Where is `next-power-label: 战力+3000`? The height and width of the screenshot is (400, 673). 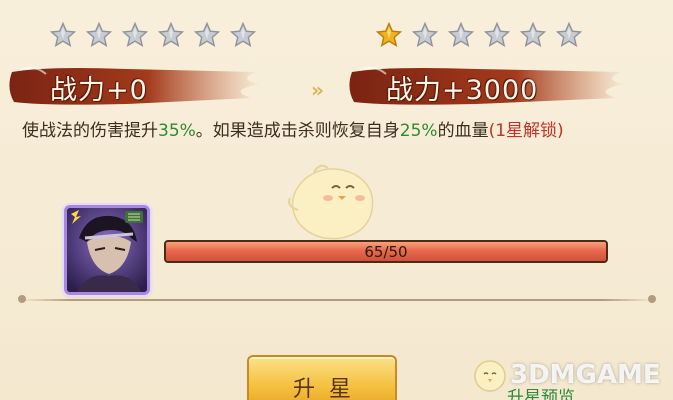
next-power-label: 战力+3000 is located at coordinates (462, 90).